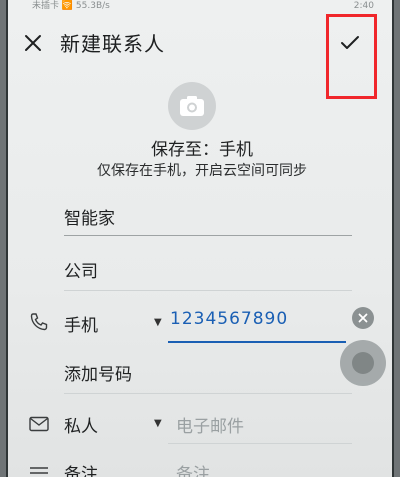  Describe the element at coordinates (208, 393) in the screenshot. I see `add-number-underline` at that location.